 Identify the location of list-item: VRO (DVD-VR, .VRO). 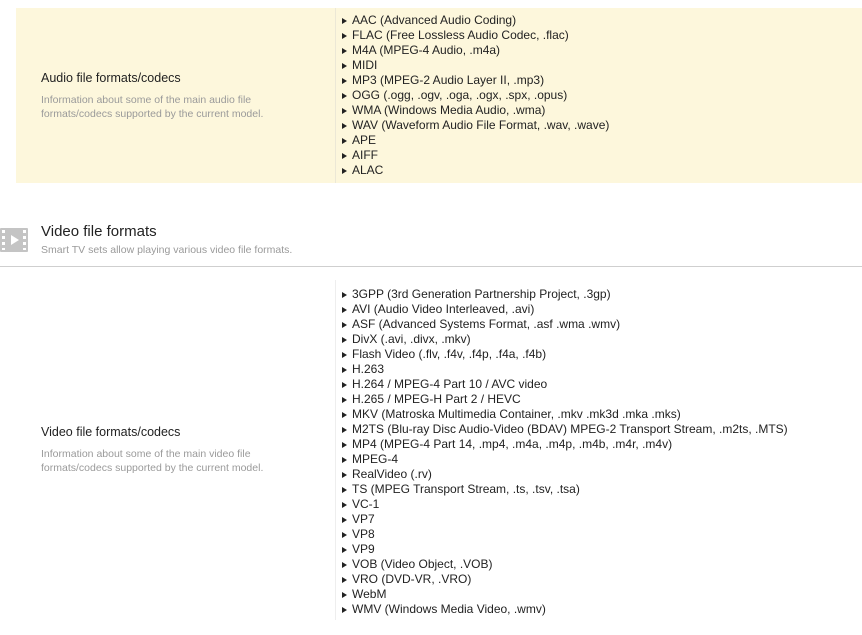
(564, 579).